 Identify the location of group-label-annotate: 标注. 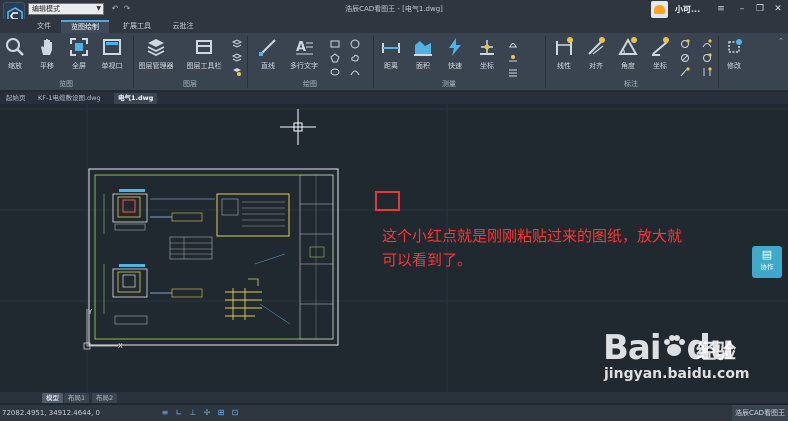
(631, 84).